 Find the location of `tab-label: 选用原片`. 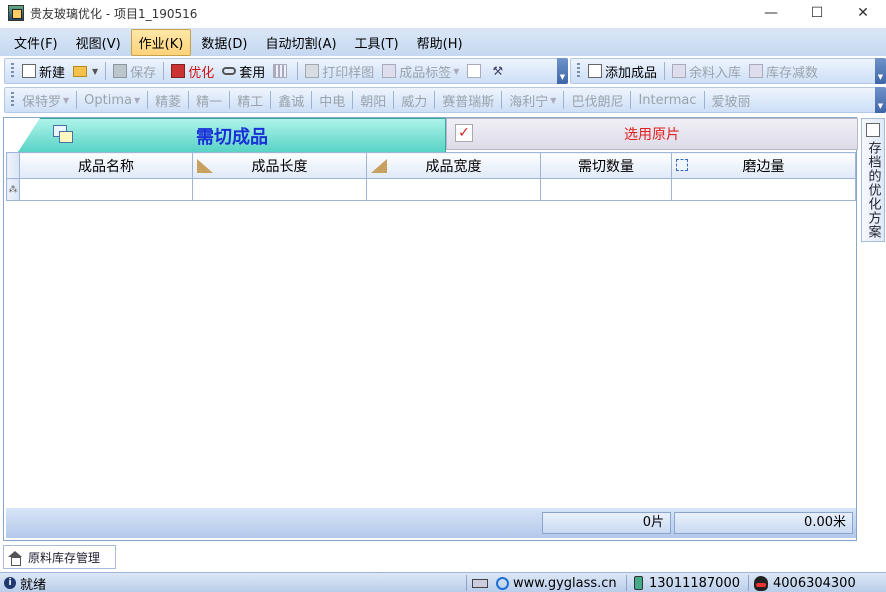

tab-label: 选用原片 is located at coordinates (652, 135).